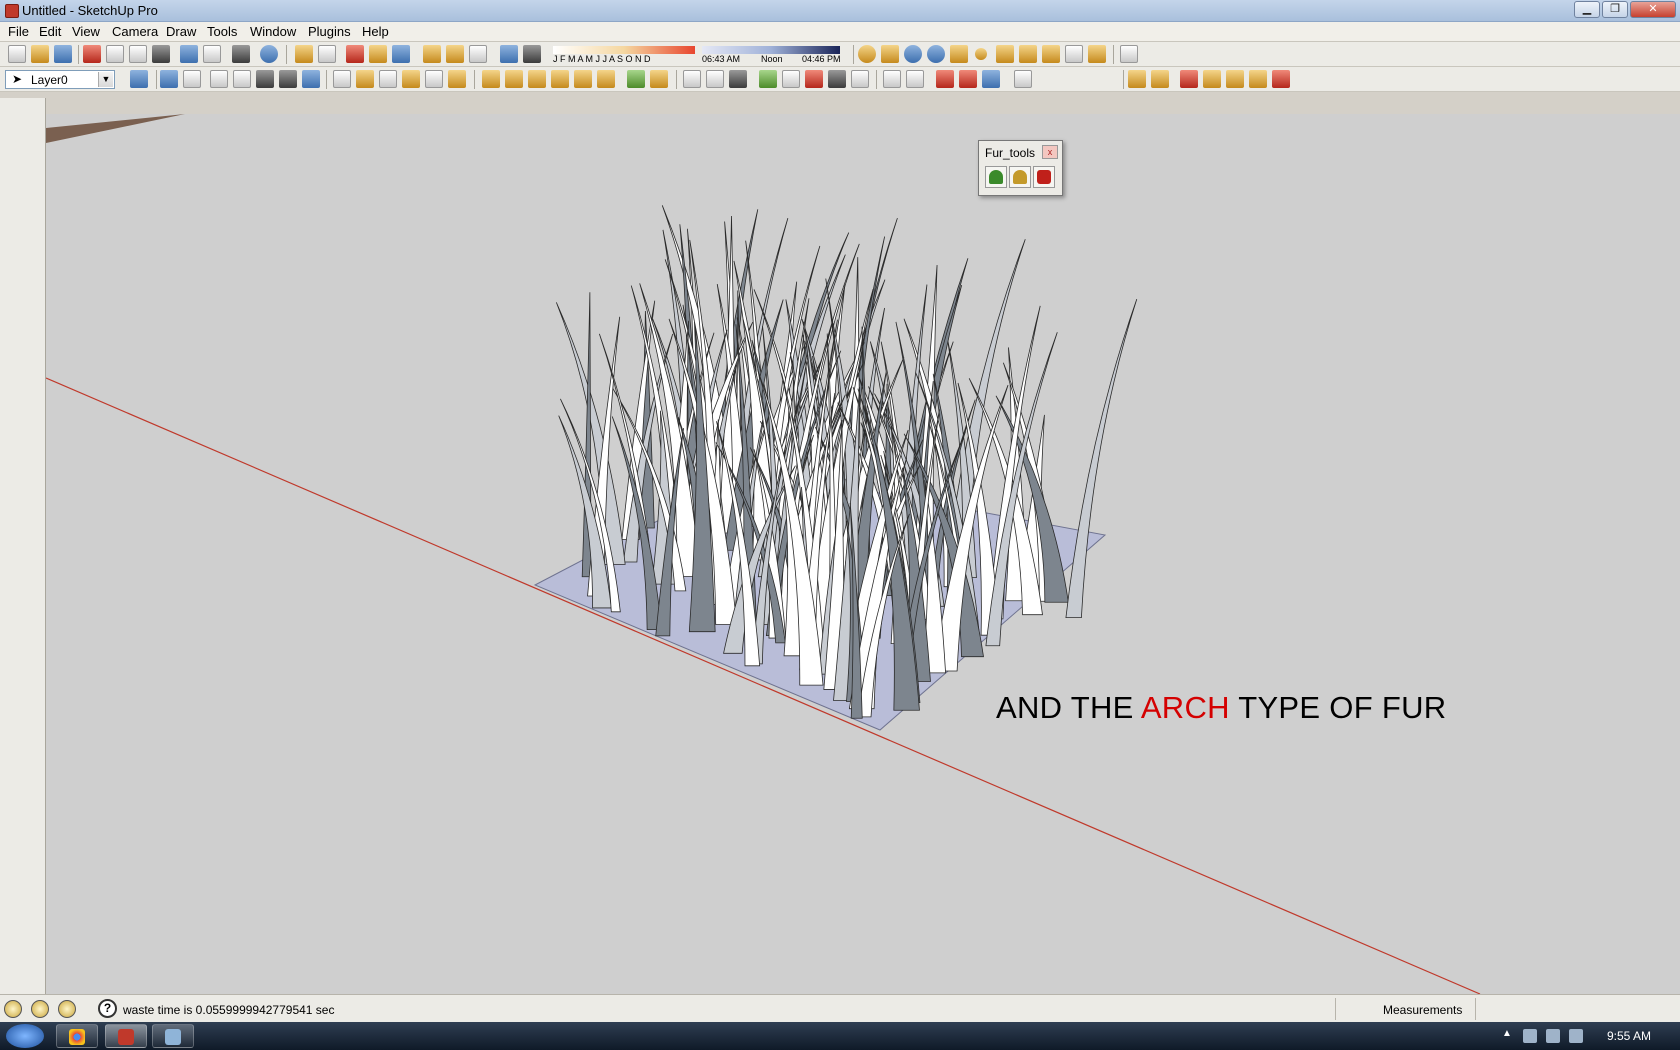 Image resolution: width=1680 pixels, height=1050 pixels. Describe the element at coordinates (1615, 9) in the screenshot. I see `maximize-button: ❐` at that location.